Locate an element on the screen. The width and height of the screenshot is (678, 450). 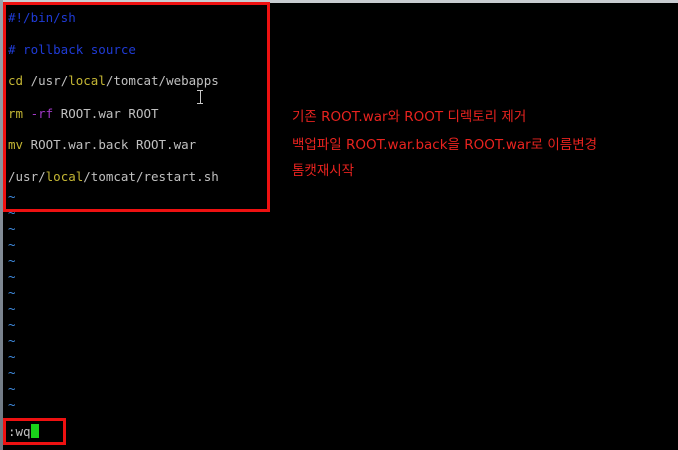
annotation-restart: 톰캣재시작 is located at coordinates (323, 171).